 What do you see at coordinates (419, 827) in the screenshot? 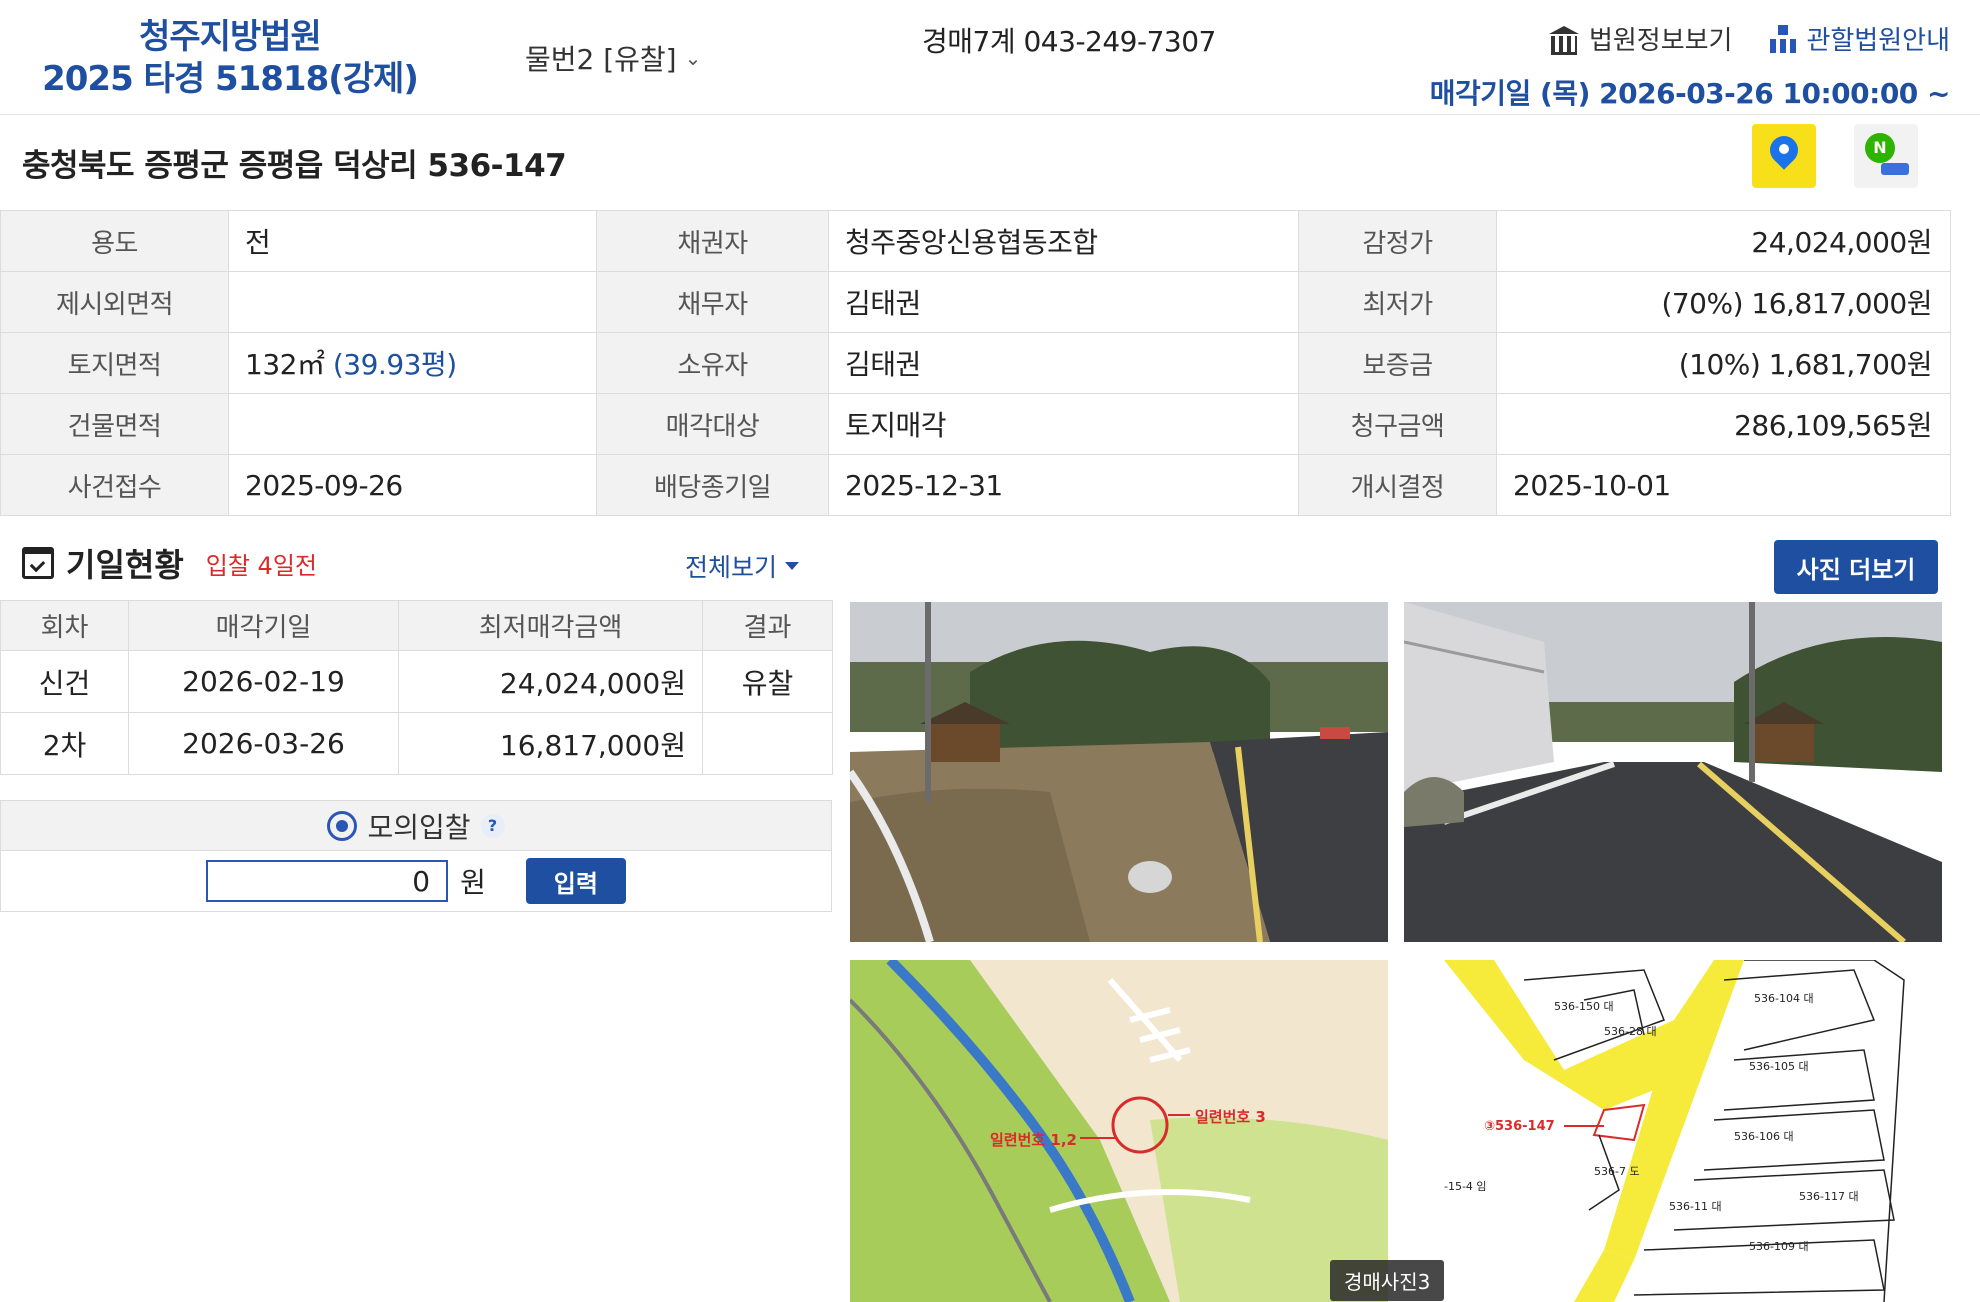
I see `mock-bid-title: 모의입찰` at bounding box center [419, 827].